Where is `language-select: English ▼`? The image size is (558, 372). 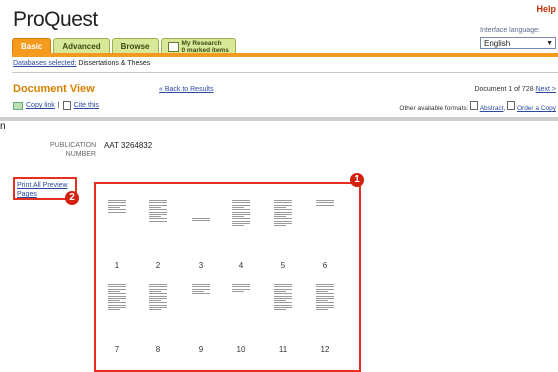
language-select: English ▼ is located at coordinates (518, 43).